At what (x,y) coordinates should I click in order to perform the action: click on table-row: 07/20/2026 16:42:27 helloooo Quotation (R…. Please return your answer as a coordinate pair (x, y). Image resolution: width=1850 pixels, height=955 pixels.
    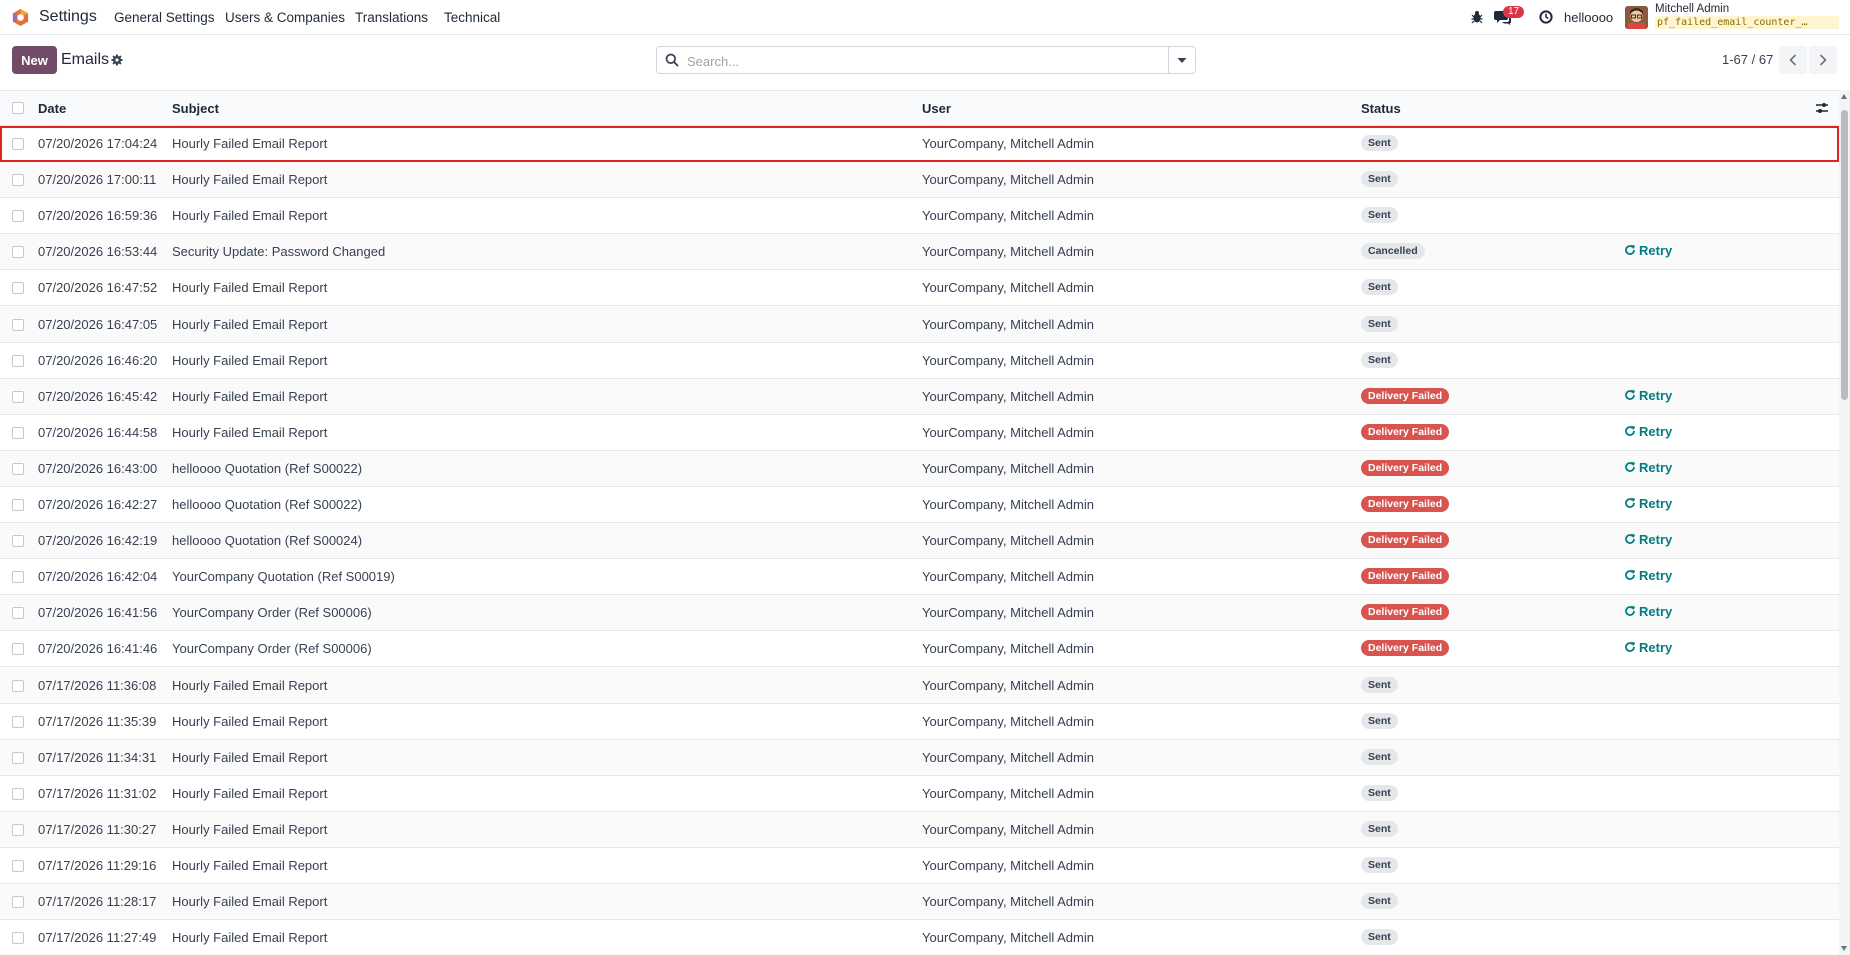
    Looking at the image, I should click on (919, 505).